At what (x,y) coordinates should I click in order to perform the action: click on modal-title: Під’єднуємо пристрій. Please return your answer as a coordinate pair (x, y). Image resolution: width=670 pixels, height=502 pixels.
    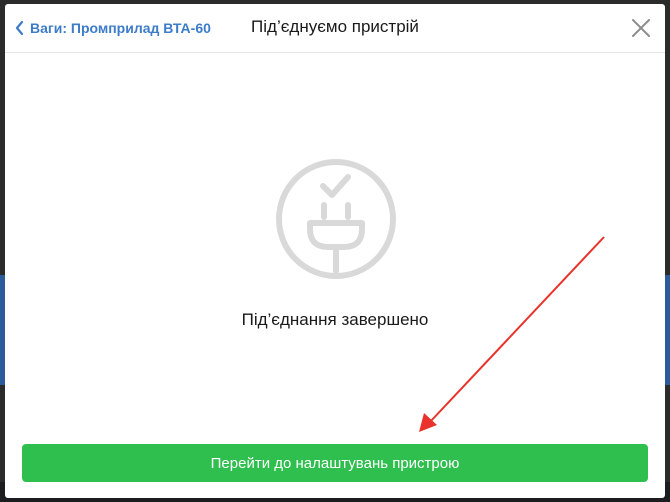
    Looking at the image, I should click on (335, 26).